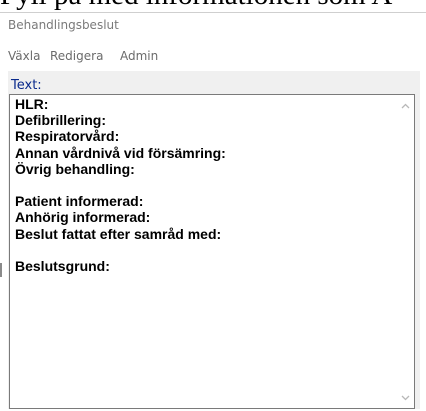 The height and width of the screenshot is (411, 426). I want to click on text-line: HLR:, so click(32, 104).